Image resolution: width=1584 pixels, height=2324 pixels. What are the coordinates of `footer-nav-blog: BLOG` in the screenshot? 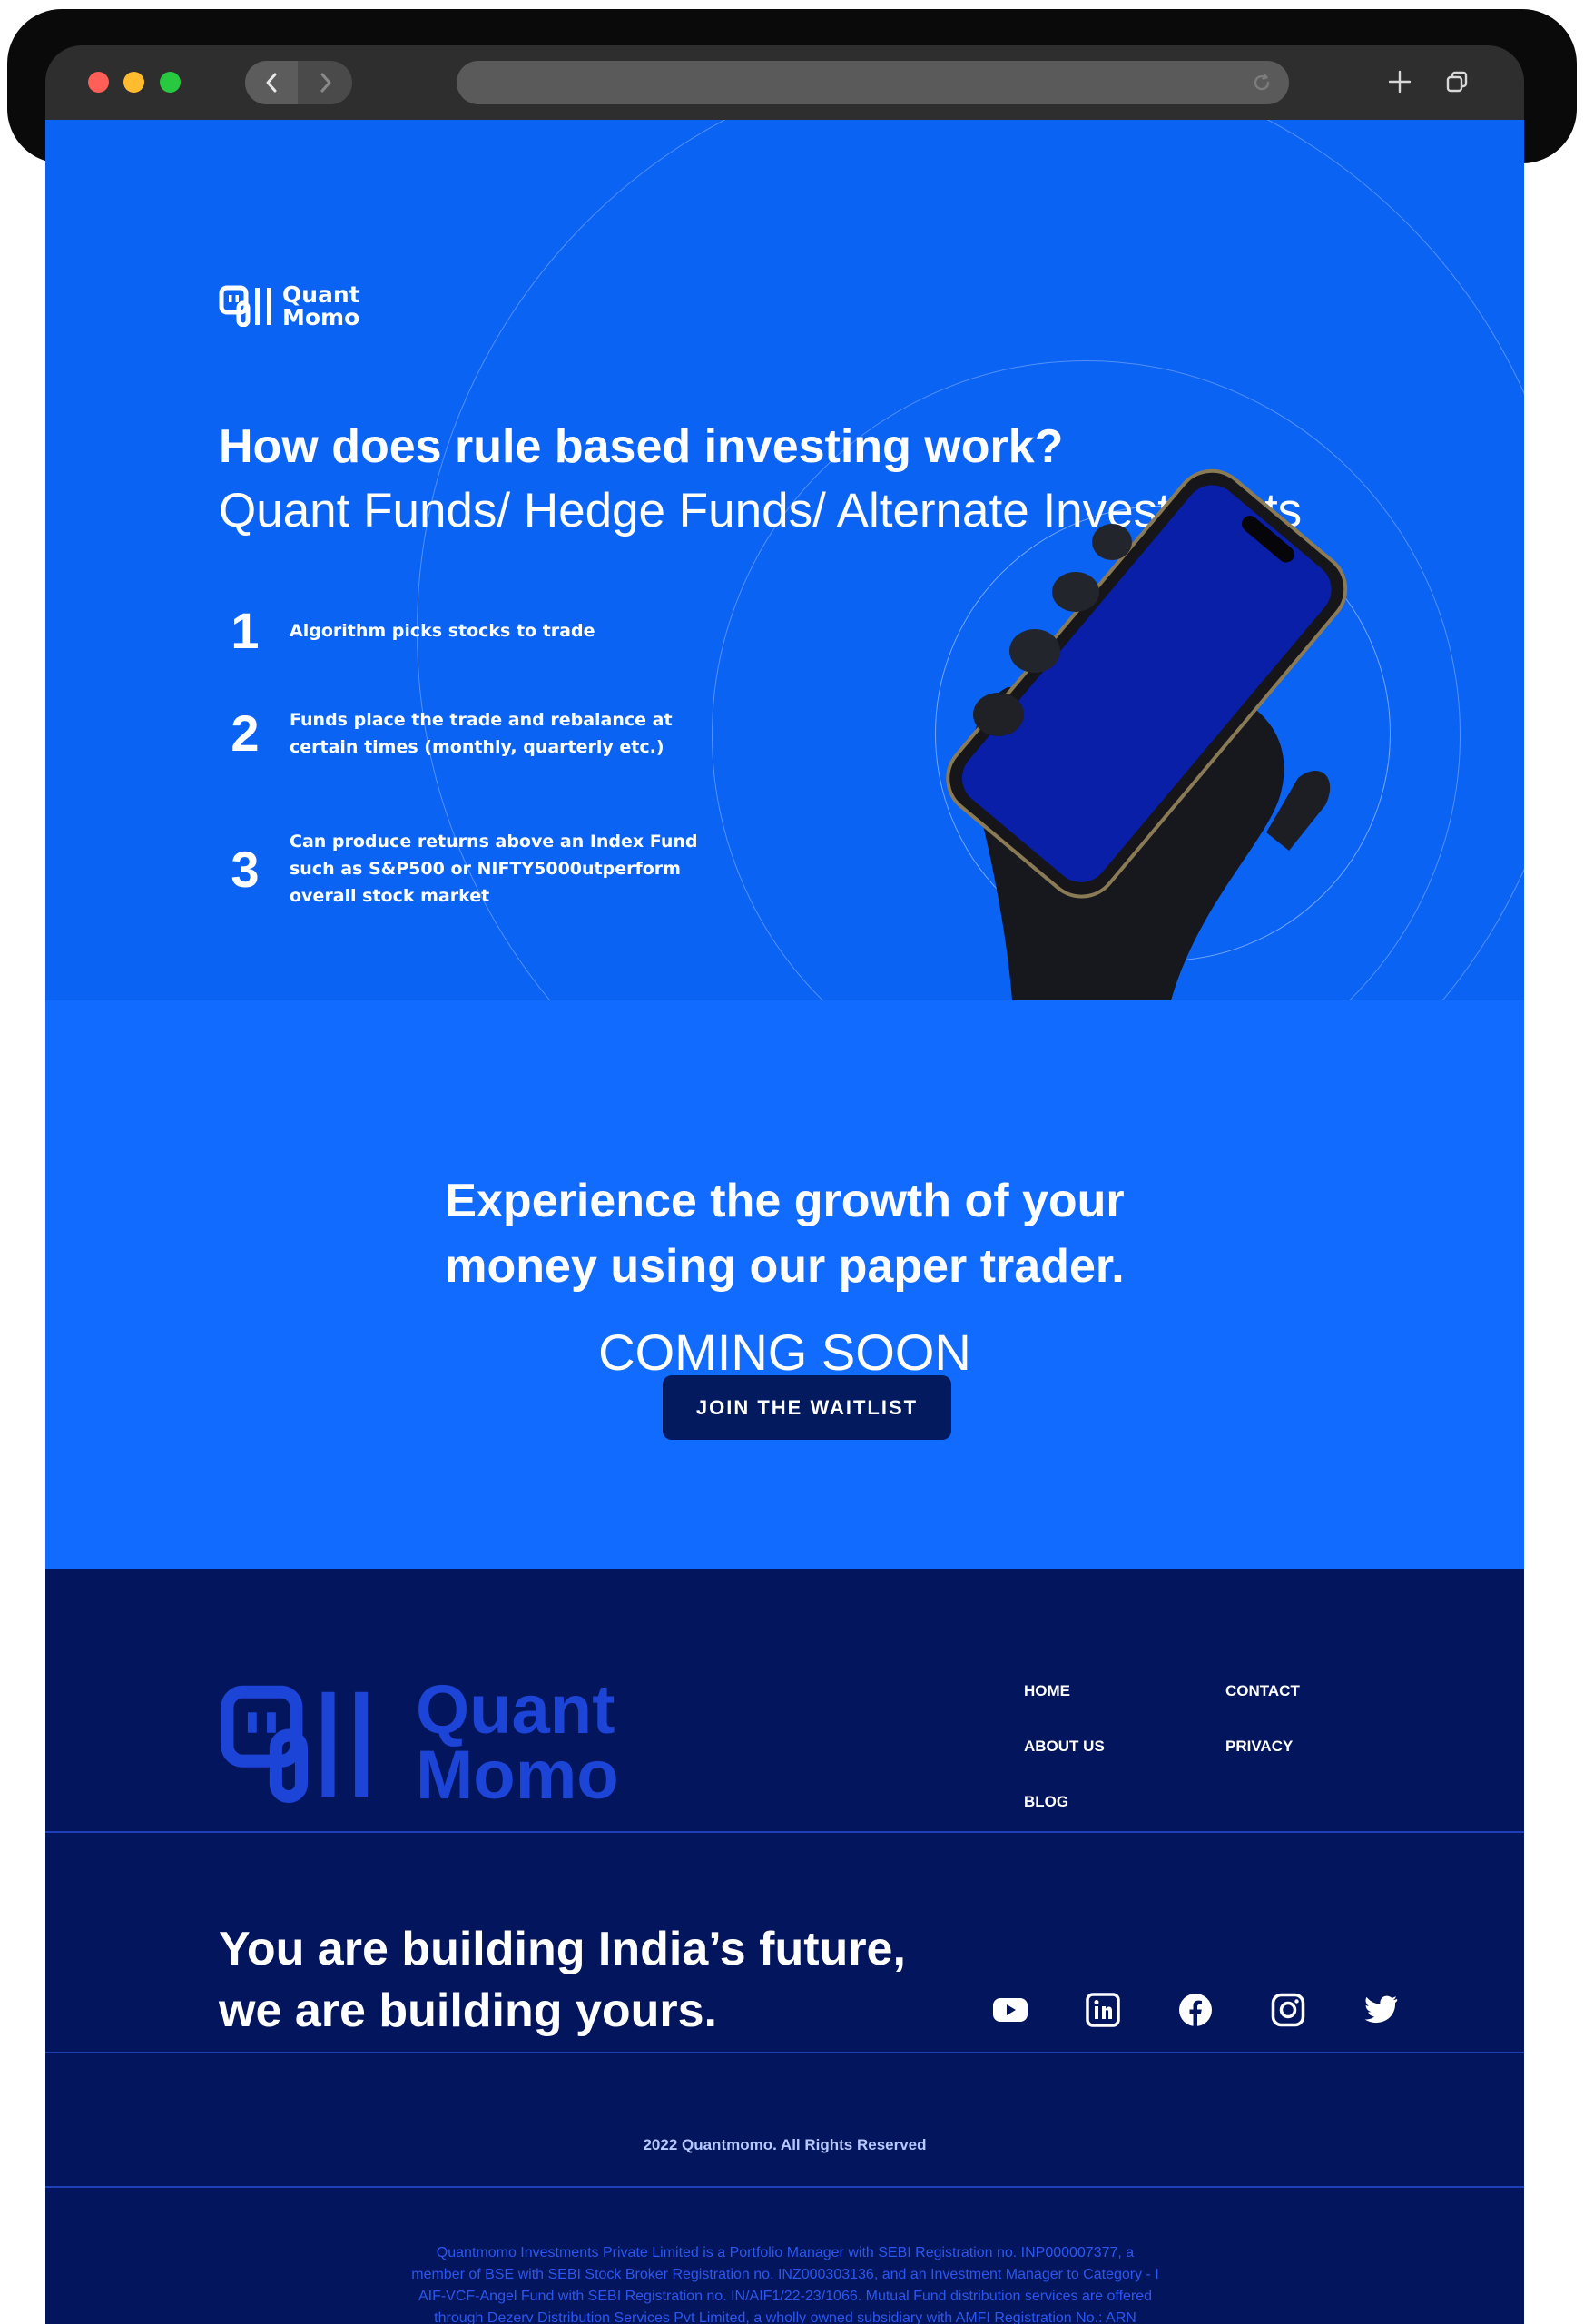 It's located at (1046, 1802).